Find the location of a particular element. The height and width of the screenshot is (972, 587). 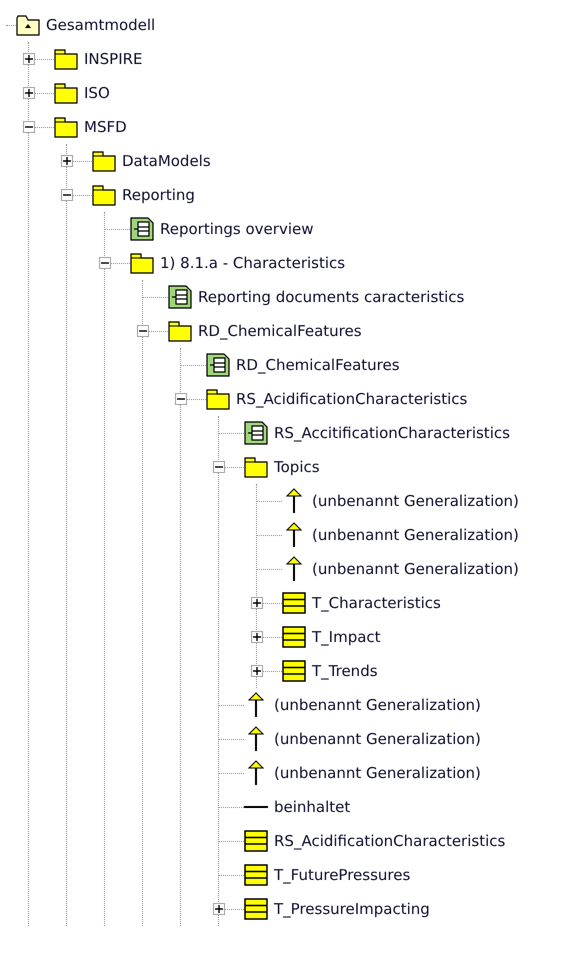

tree-item-label: DataModels is located at coordinates (166, 161).